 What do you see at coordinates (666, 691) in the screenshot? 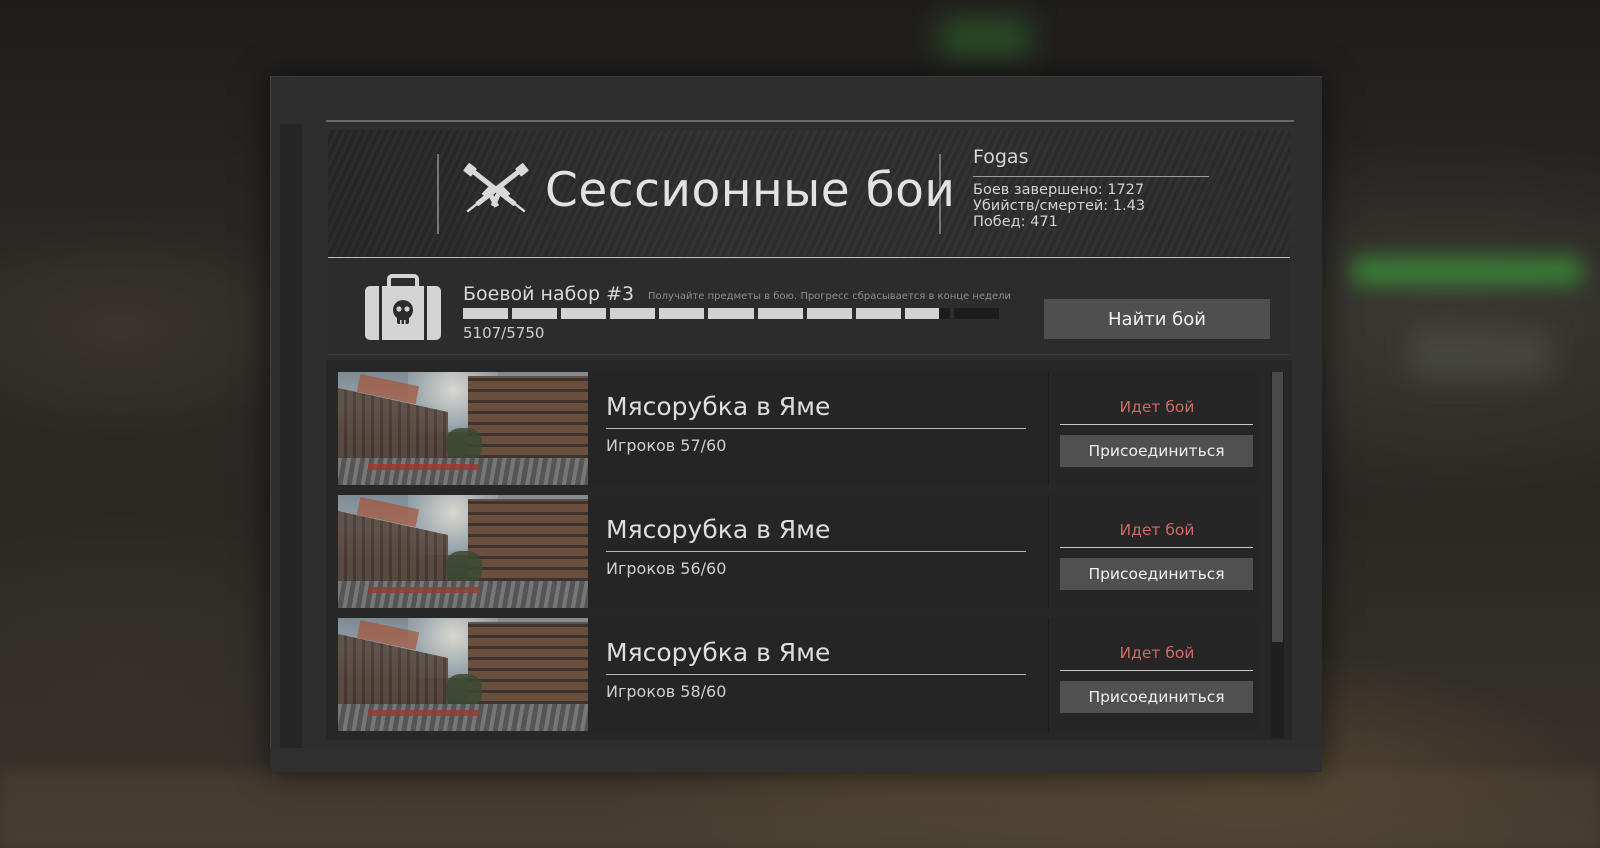
I see `player-count: Игроков 58/60` at bounding box center [666, 691].